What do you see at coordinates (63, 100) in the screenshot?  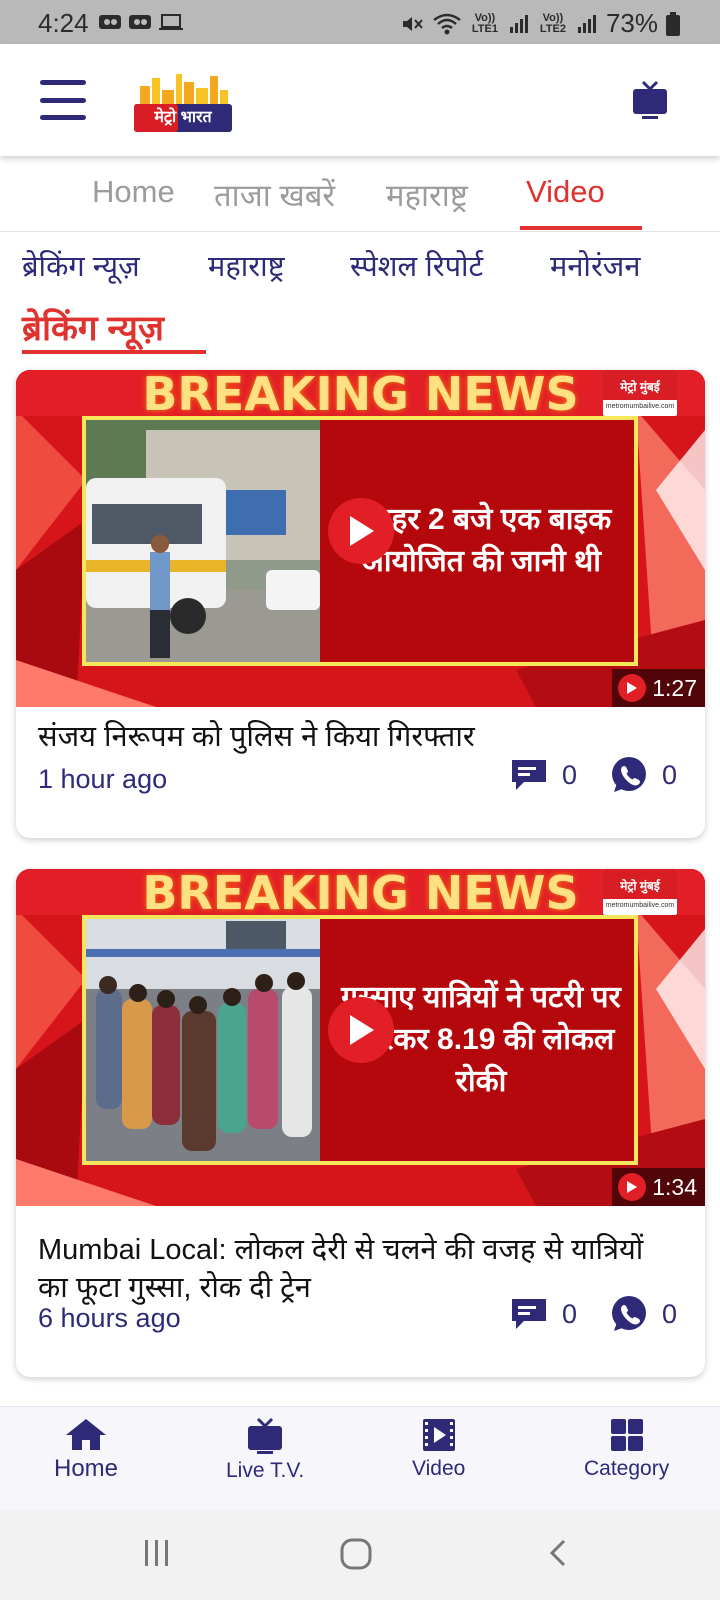 I see `hamburger-icon` at bounding box center [63, 100].